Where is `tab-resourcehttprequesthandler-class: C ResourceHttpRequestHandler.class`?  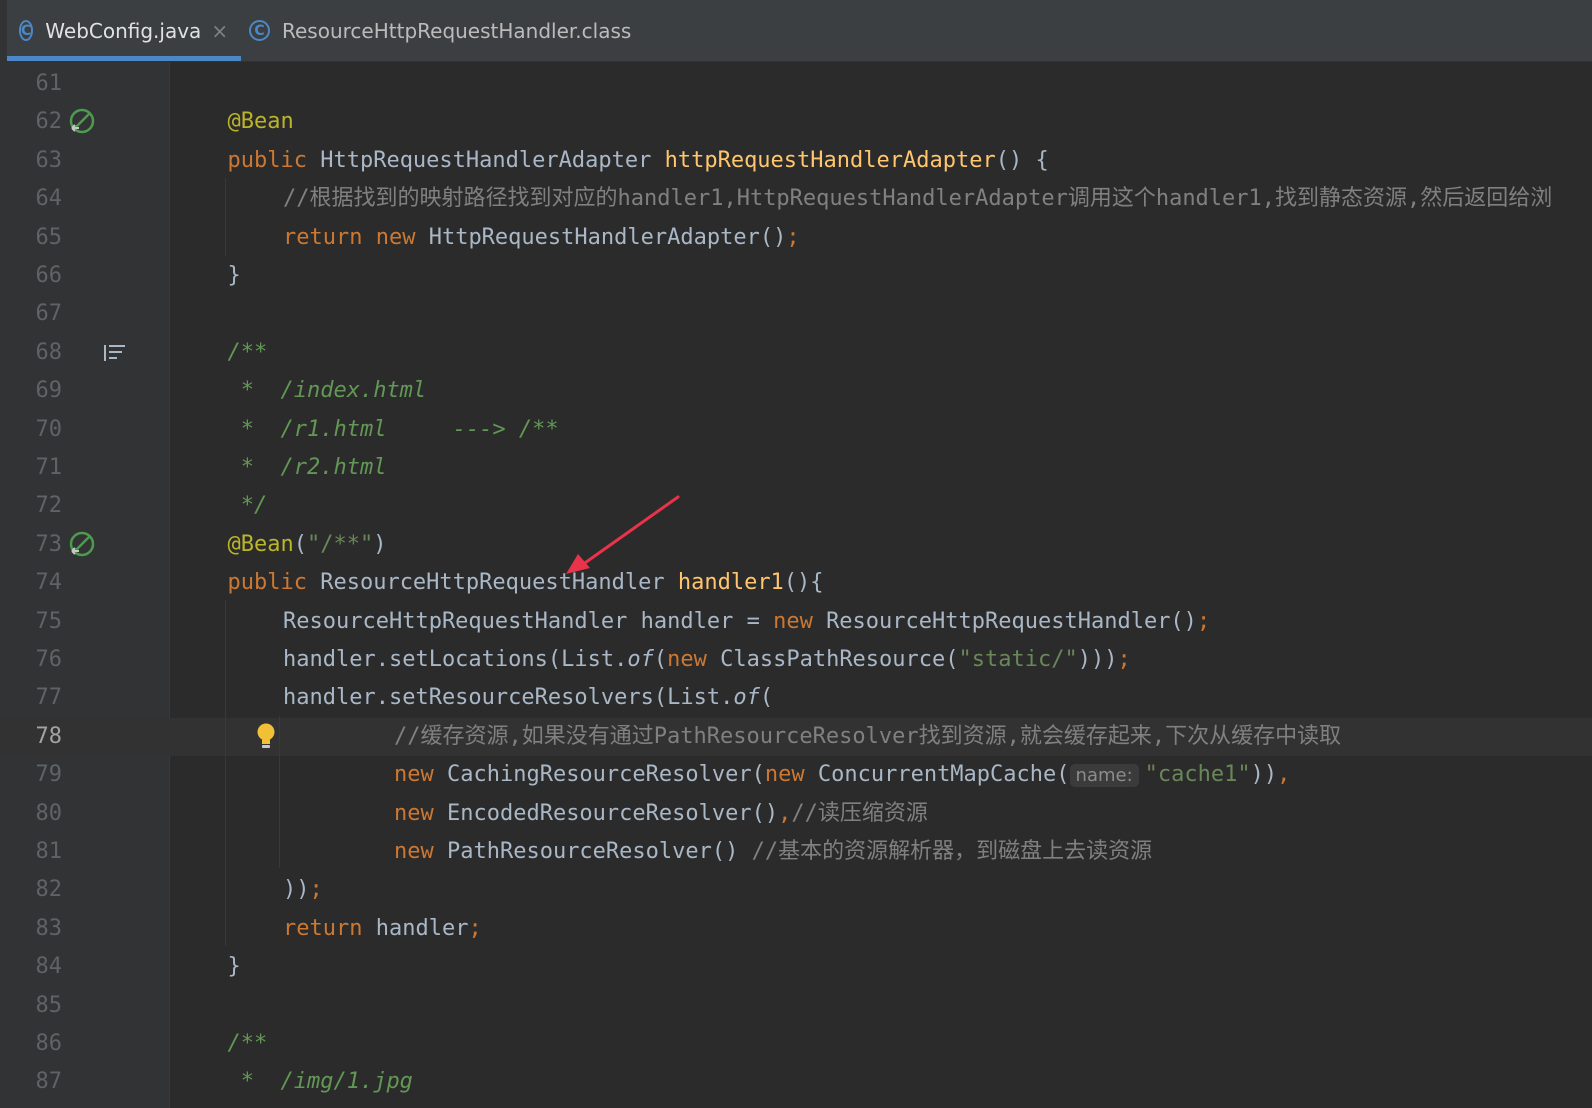
tab-resourcehttprequesthandler-class: C ResourceHttpRequestHandler.class is located at coordinates (444, 30).